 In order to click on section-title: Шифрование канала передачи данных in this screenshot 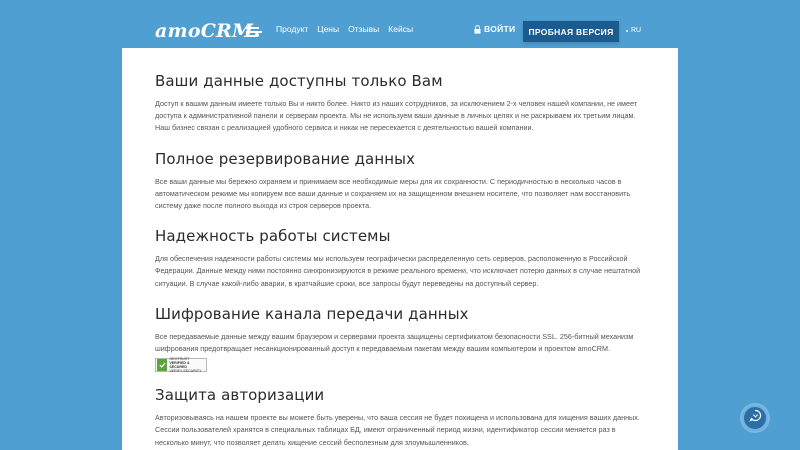, I will do `click(312, 313)`.